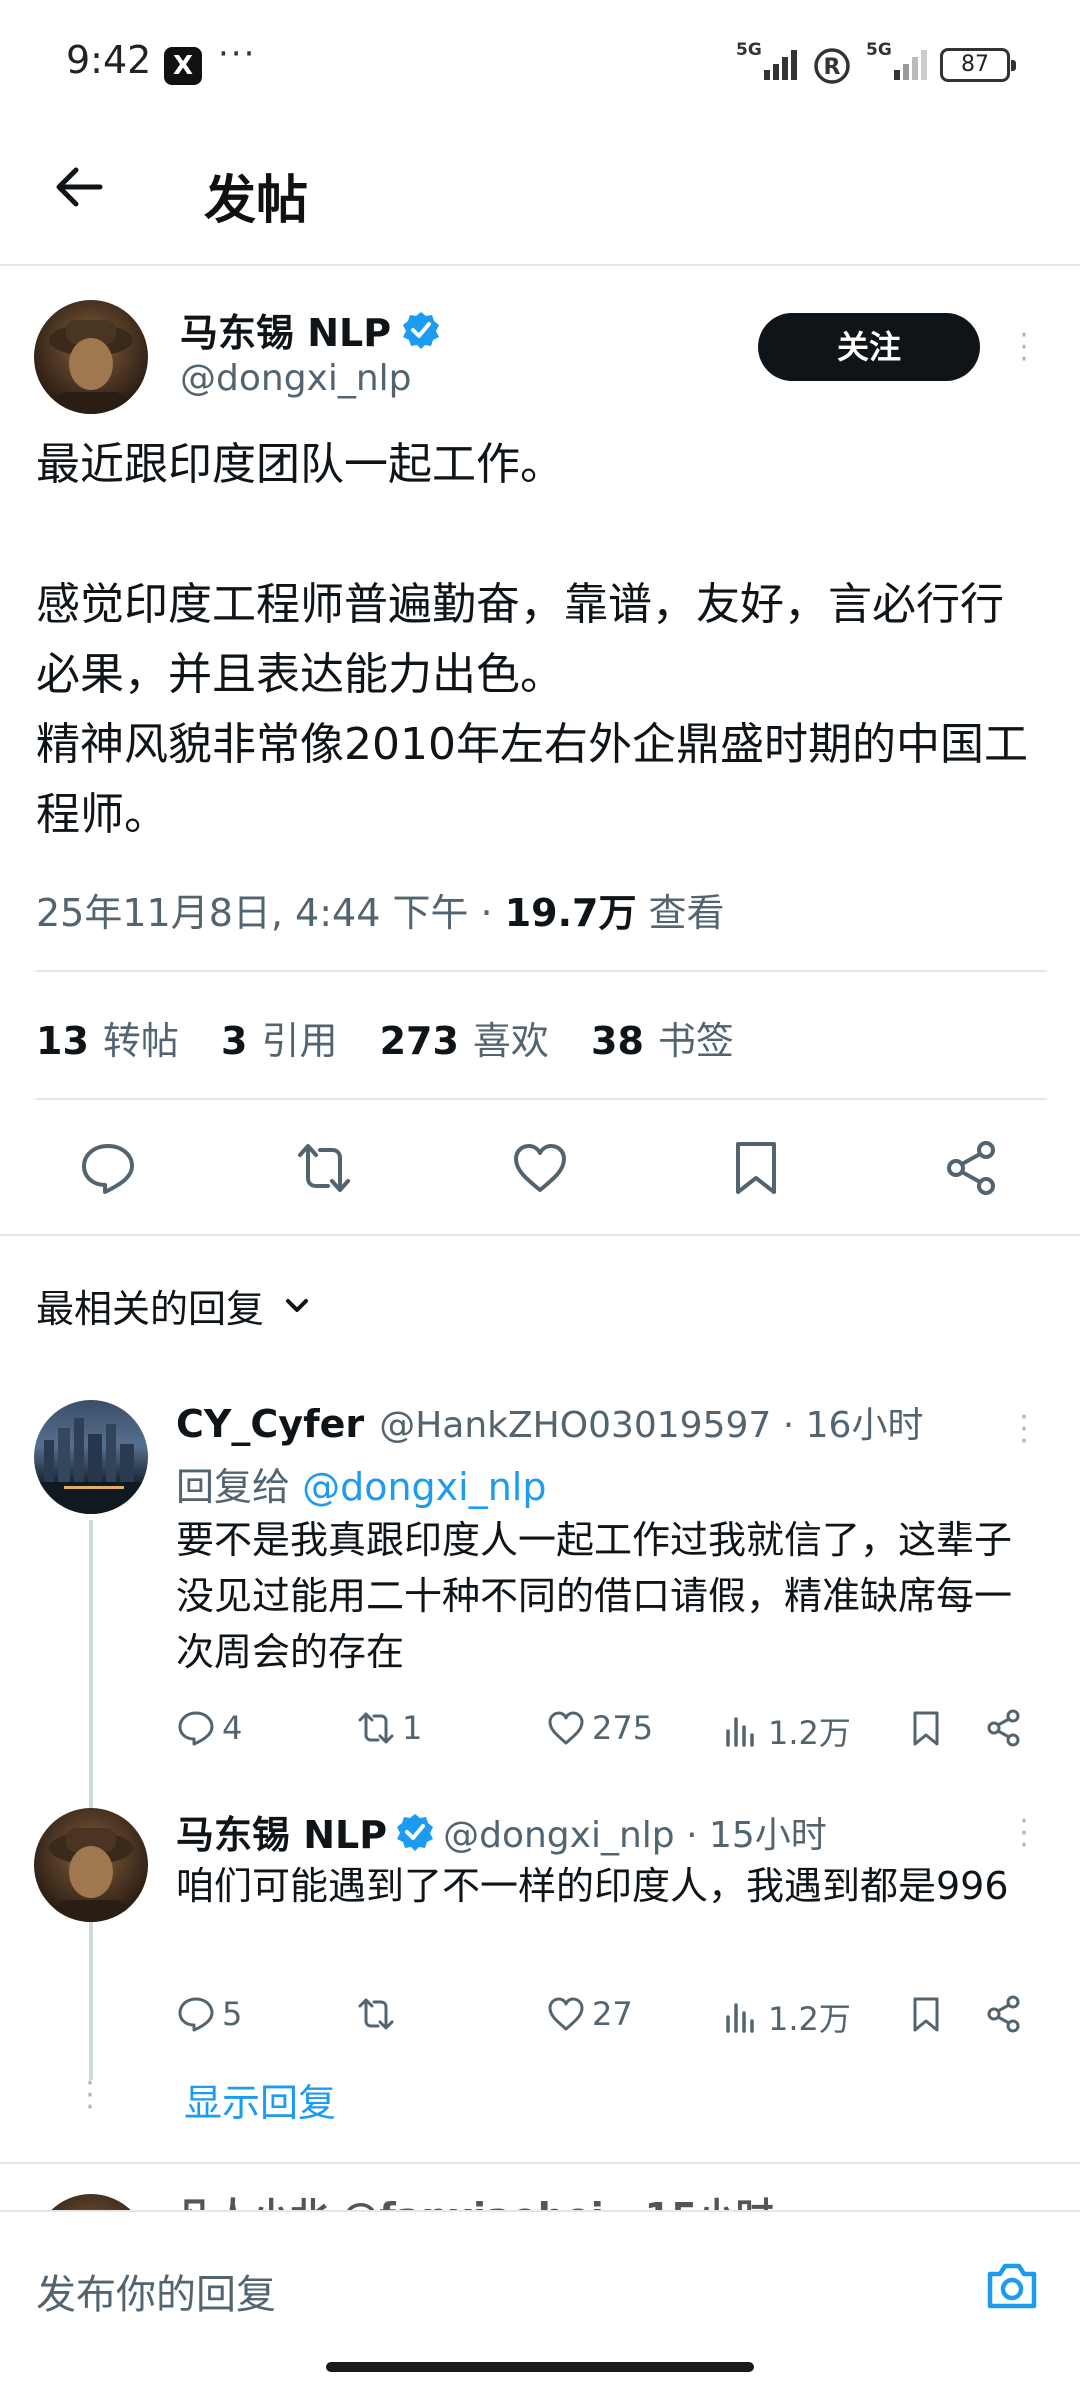 This screenshot has width=1080, height=2400. What do you see at coordinates (183, 66) in the screenshot?
I see `x-app-icon: X` at bounding box center [183, 66].